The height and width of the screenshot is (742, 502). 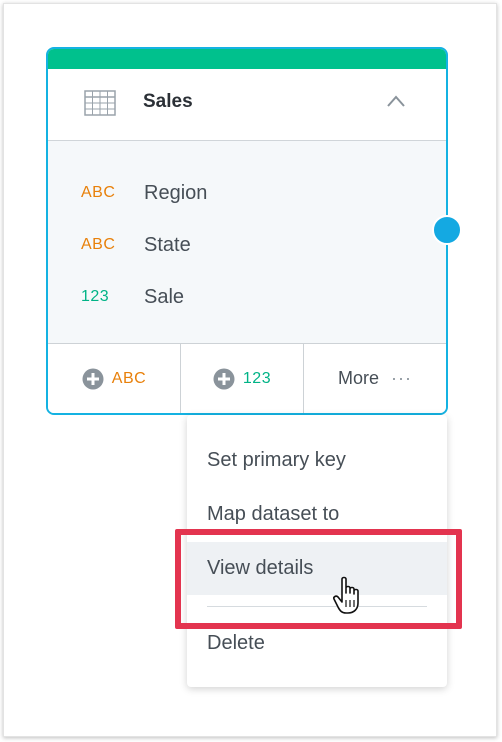 What do you see at coordinates (447, 230) in the screenshot?
I see `connector-handle` at bounding box center [447, 230].